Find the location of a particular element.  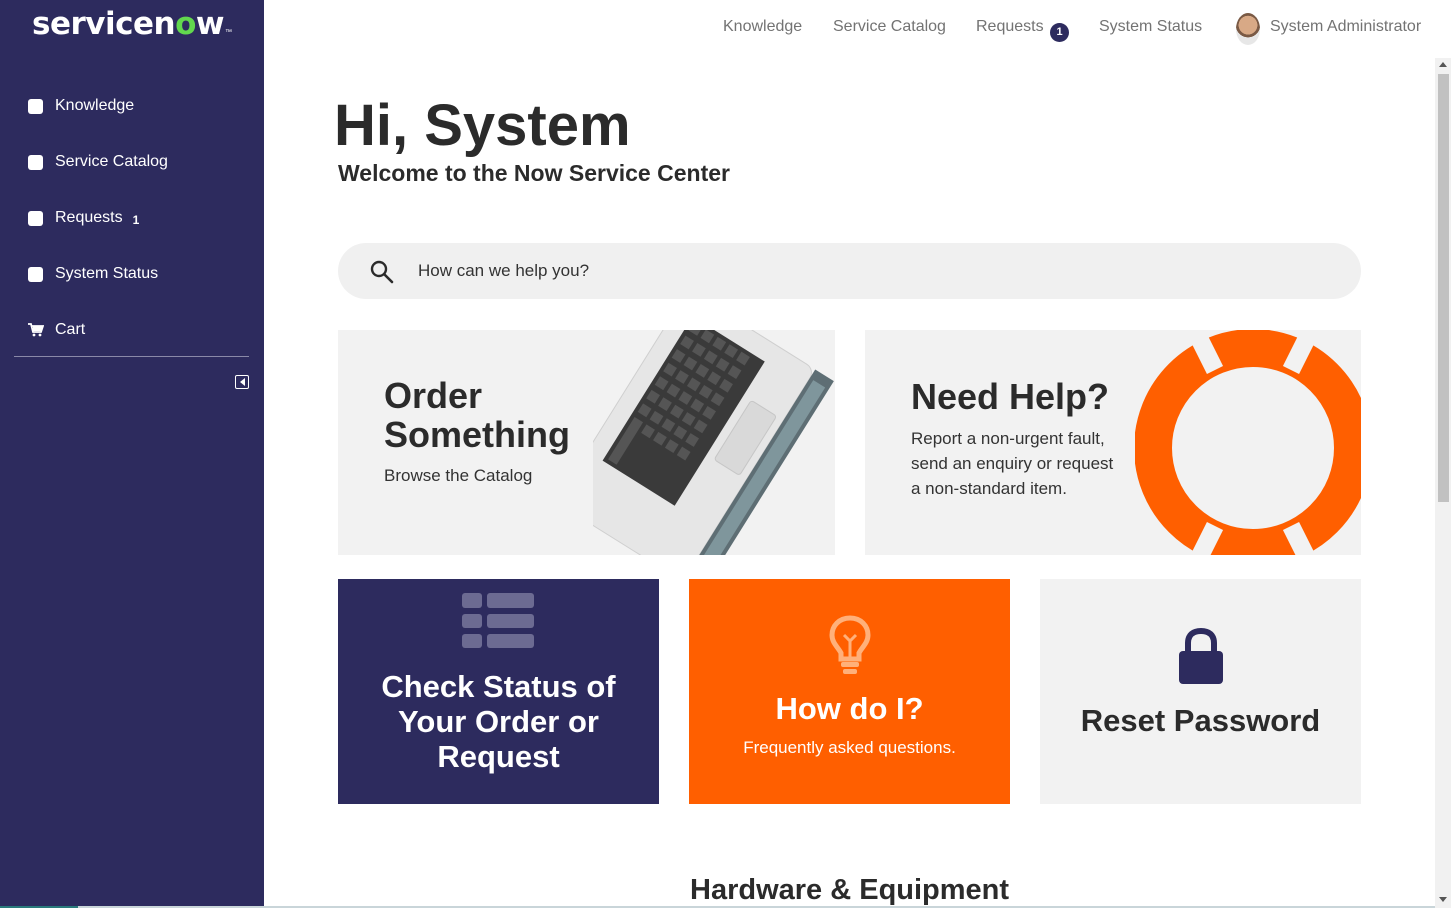

logo-trademark: ™ is located at coordinates (229, 32).